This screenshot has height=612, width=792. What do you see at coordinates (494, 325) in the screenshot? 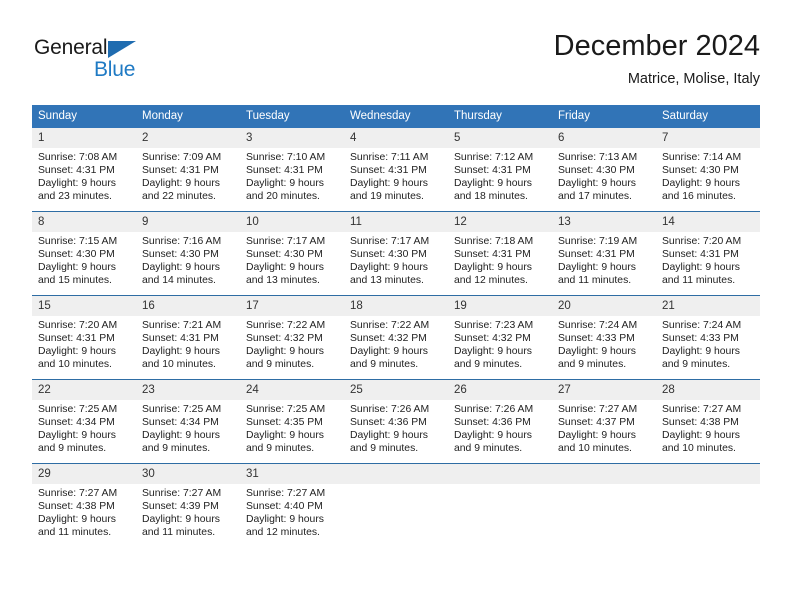
I see `sunrise-text: Sunrise: 7:23 AM` at bounding box center [494, 325].